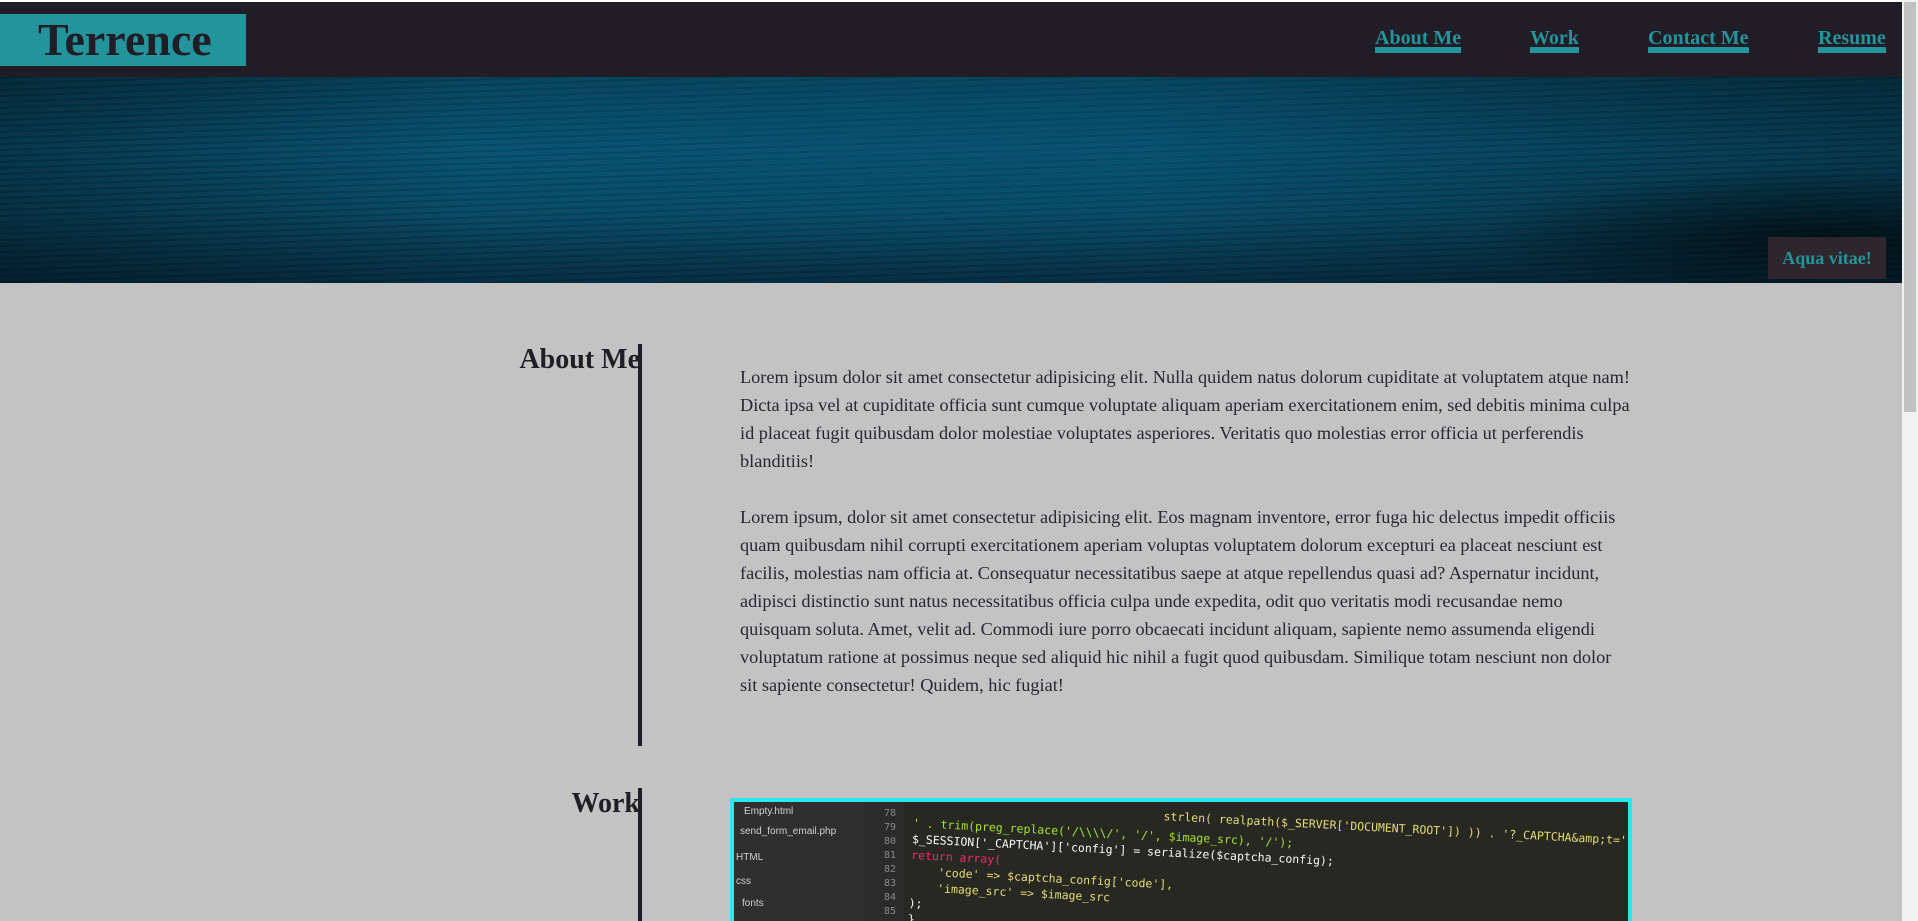 The height and width of the screenshot is (921, 1918). Describe the element at coordinates (1418, 40) in the screenshot. I see `nav-about-me: About Me` at that location.